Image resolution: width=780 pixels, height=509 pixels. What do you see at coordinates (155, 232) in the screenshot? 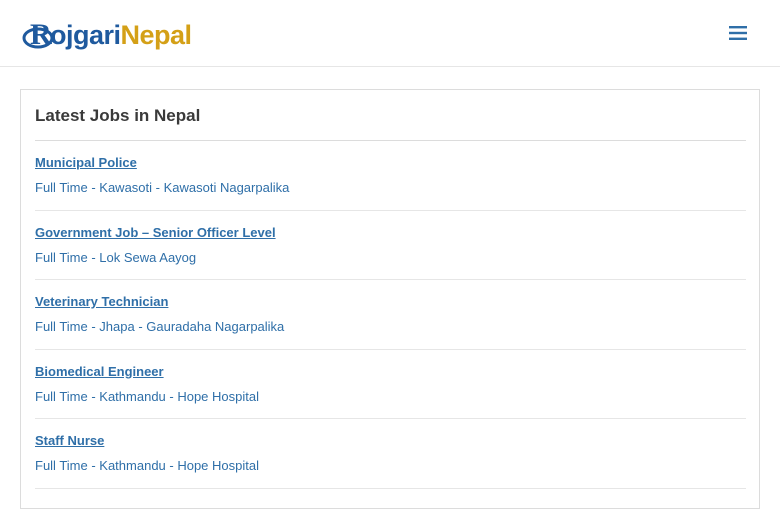
I see `job-title-link: Government Job – Senior Officer Level` at bounding box center [155, 232].